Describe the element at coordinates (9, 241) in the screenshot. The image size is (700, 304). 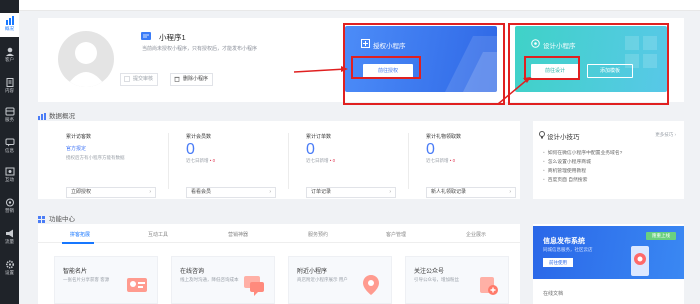
I see `sidebar-item-label: 流量` at that location.